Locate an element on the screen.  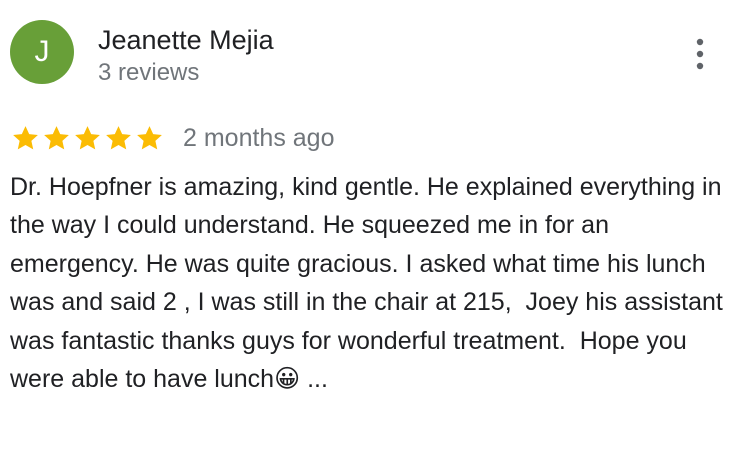
rating-row: 2 months ago is located at coordinates (172, 138).